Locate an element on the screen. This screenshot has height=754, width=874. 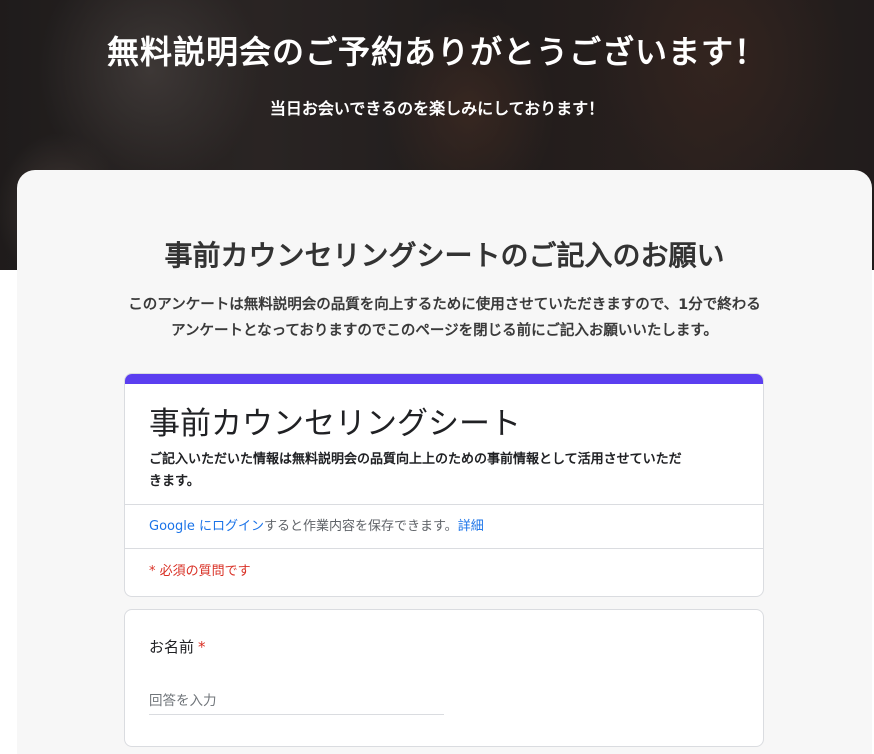
google-login-link: Google にログイン is located at coordinates (206, 526).